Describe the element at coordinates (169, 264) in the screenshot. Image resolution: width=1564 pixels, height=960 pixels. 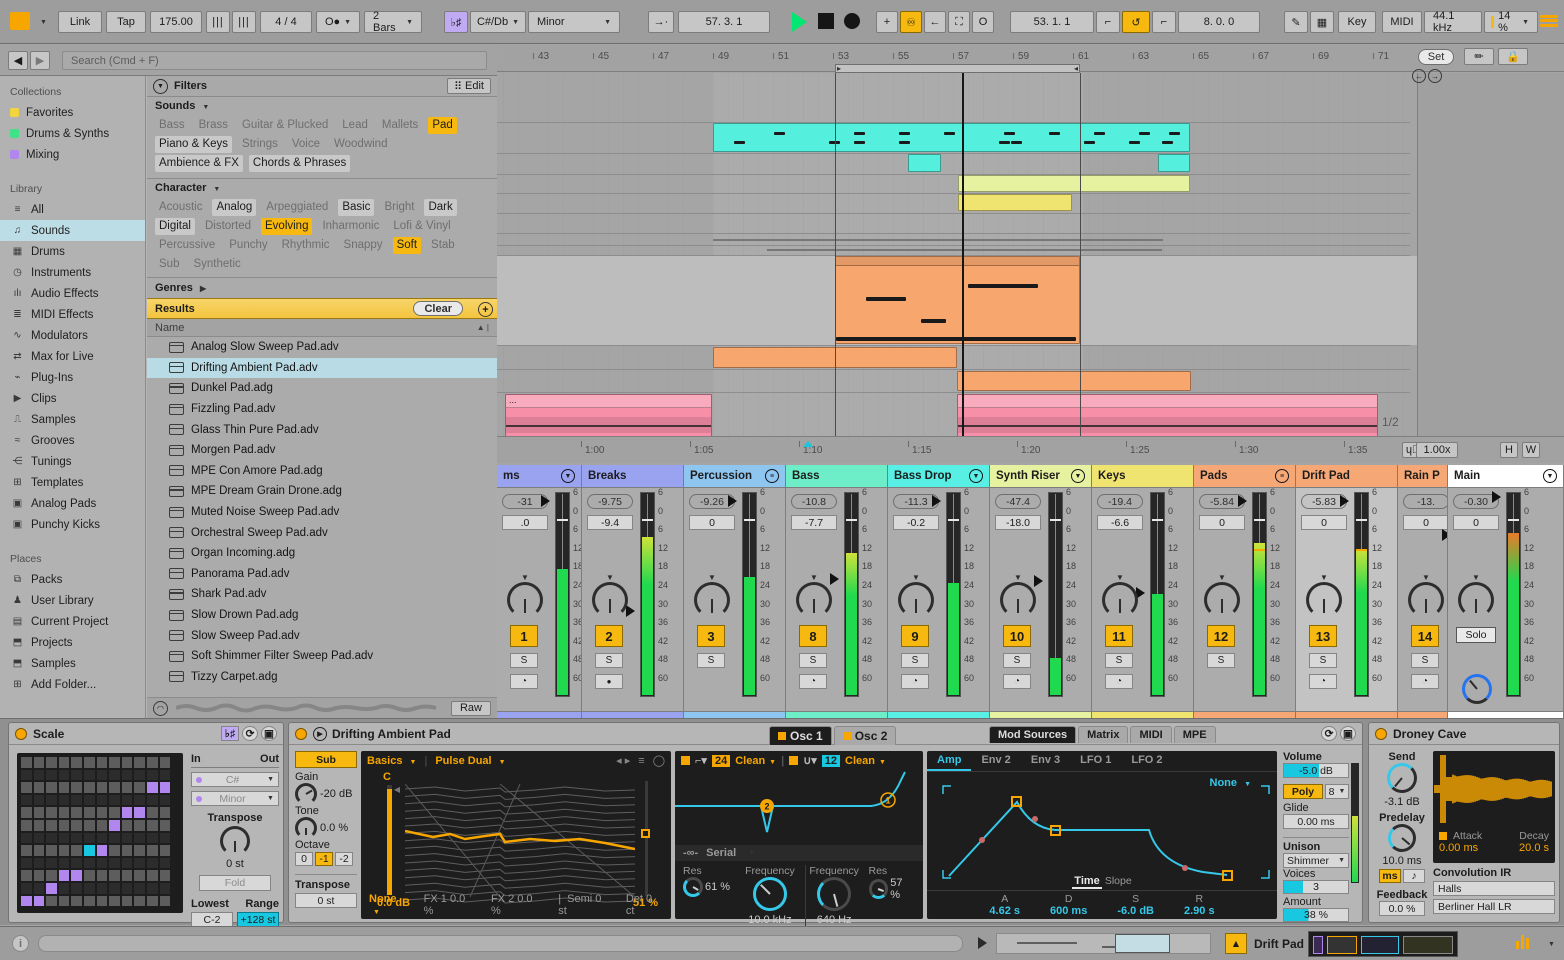
I see `character-filter-tag: Sub` at that location.